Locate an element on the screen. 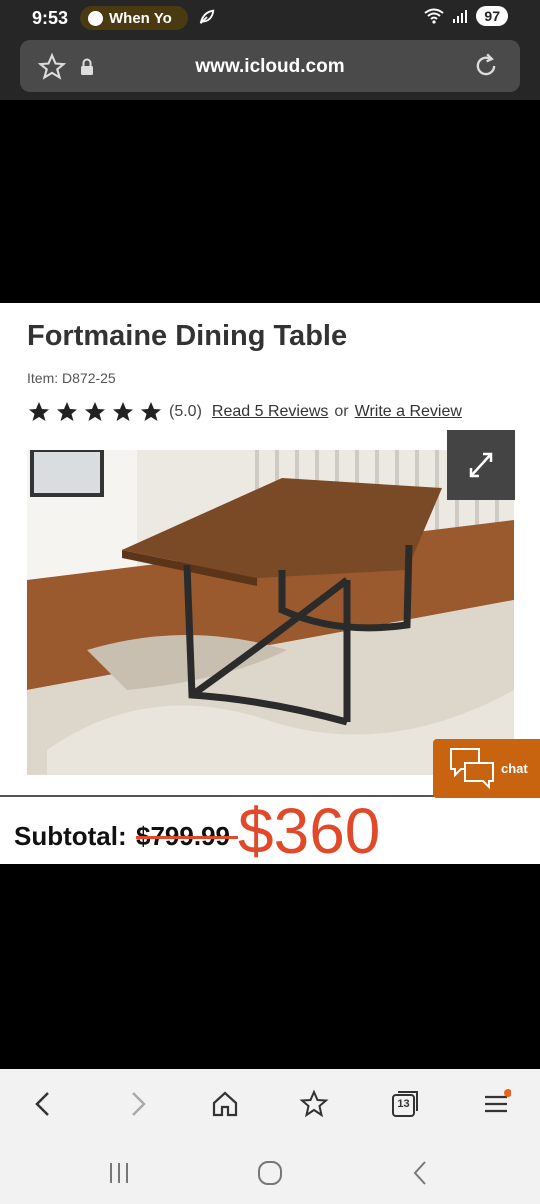  new-price: $360 is located at coordinates (309, 831).